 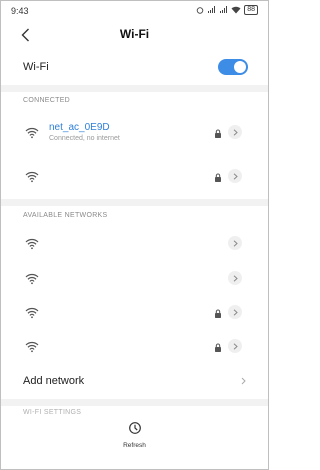 What do you see at coordinates (47, 100) in the screenshot?
I see `section-header-connected: CONNECTED` at bounding box center [47, 100].